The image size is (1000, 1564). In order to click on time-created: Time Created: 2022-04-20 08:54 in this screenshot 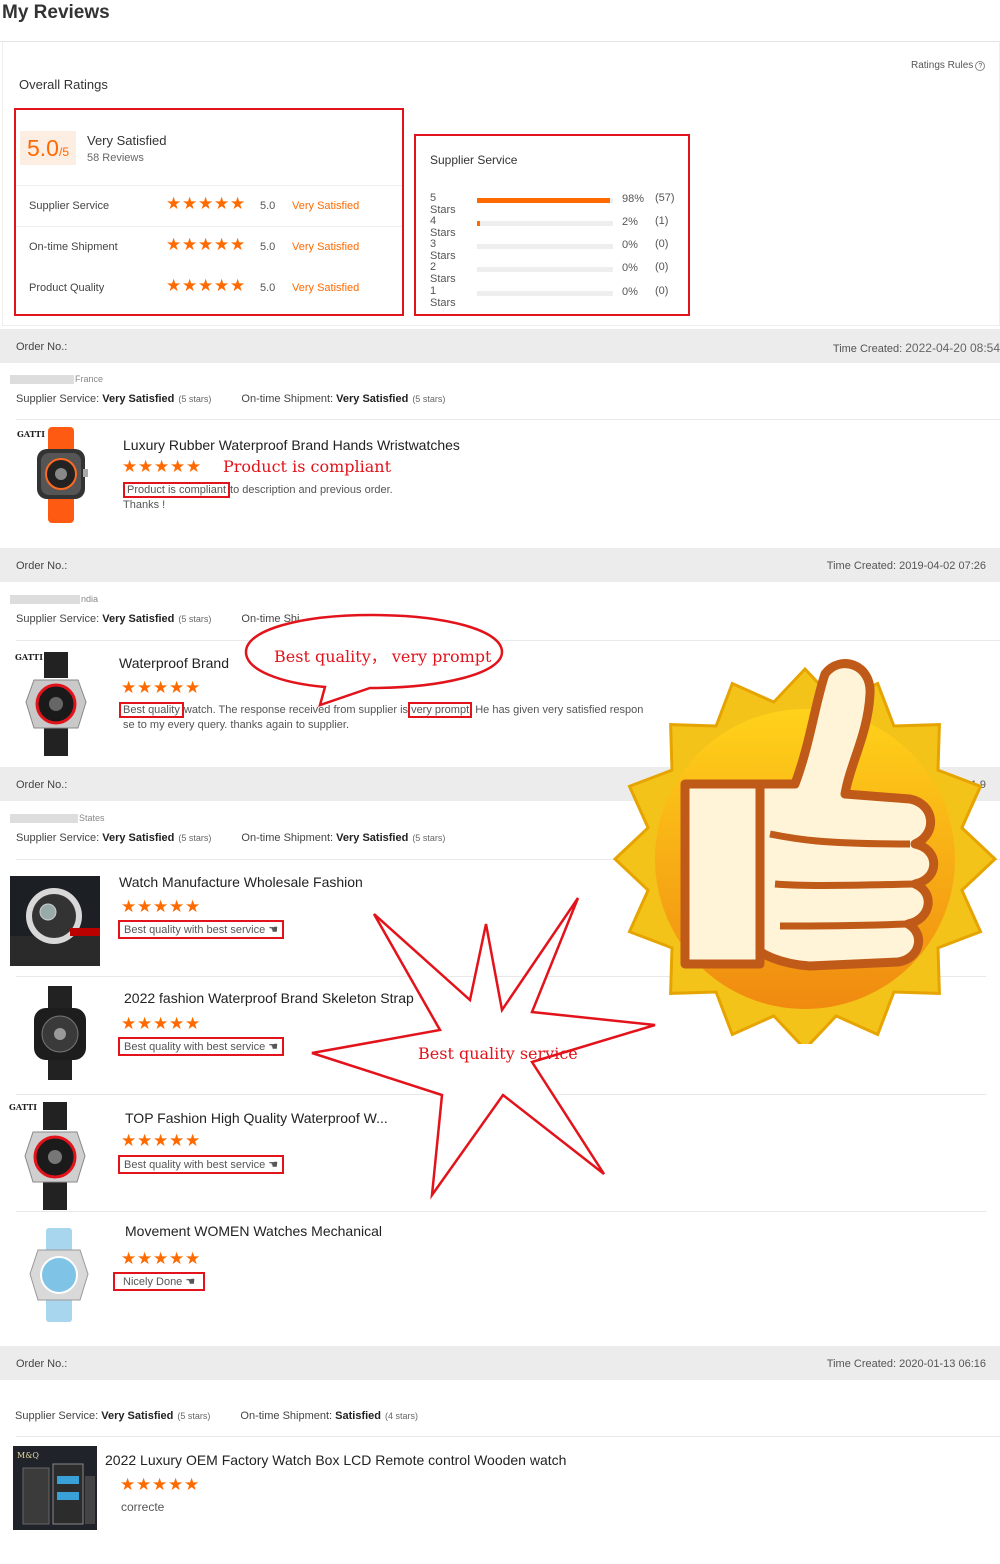, I will do `click(916, 348)`.